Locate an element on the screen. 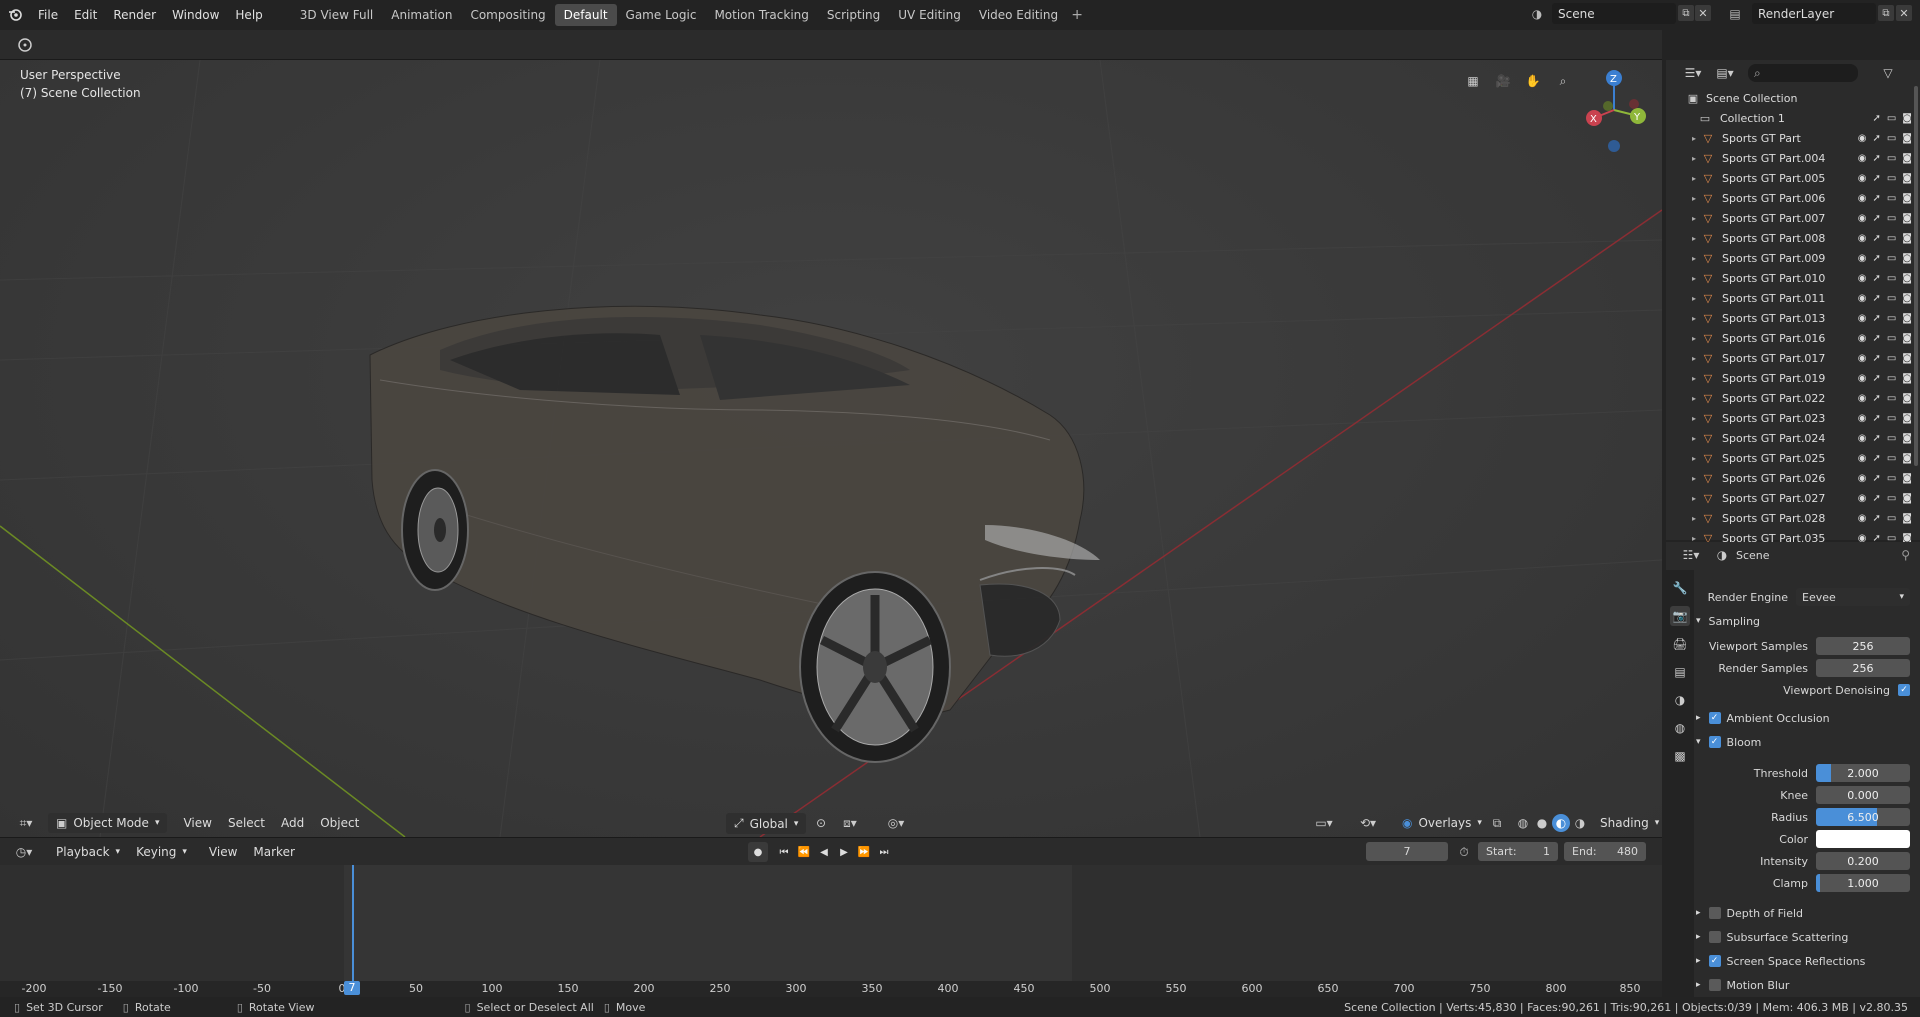 Image resolution: width=1920 pixels, height=1017 pixels. menu-view: View is located at coordinates (197, 823).